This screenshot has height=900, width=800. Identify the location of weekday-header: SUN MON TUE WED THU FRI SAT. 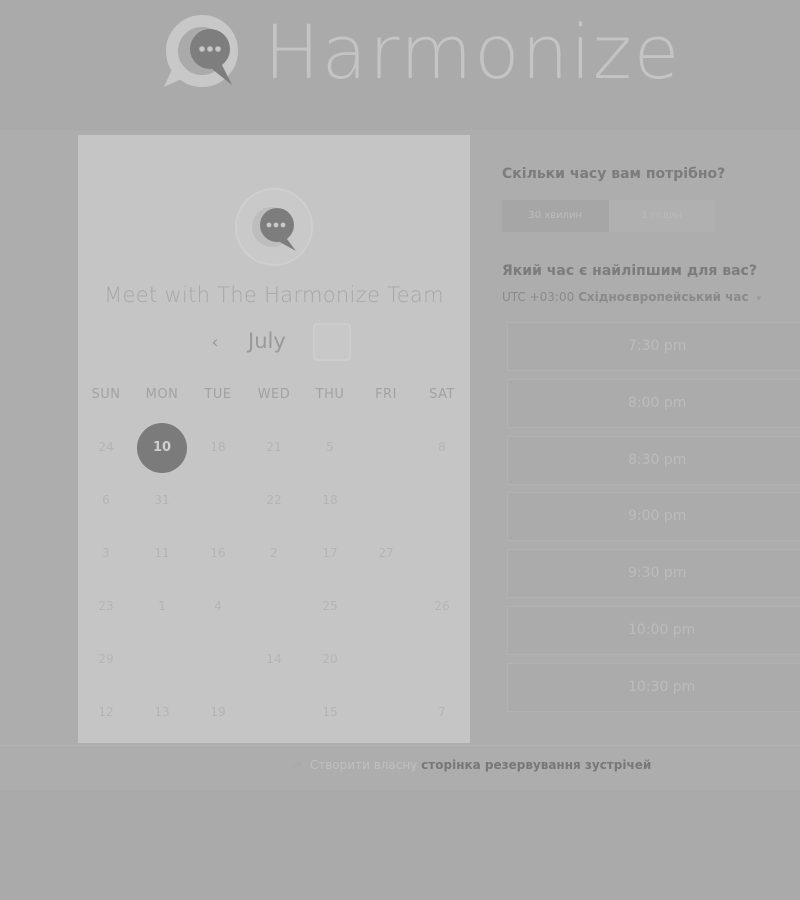
(274, 397).